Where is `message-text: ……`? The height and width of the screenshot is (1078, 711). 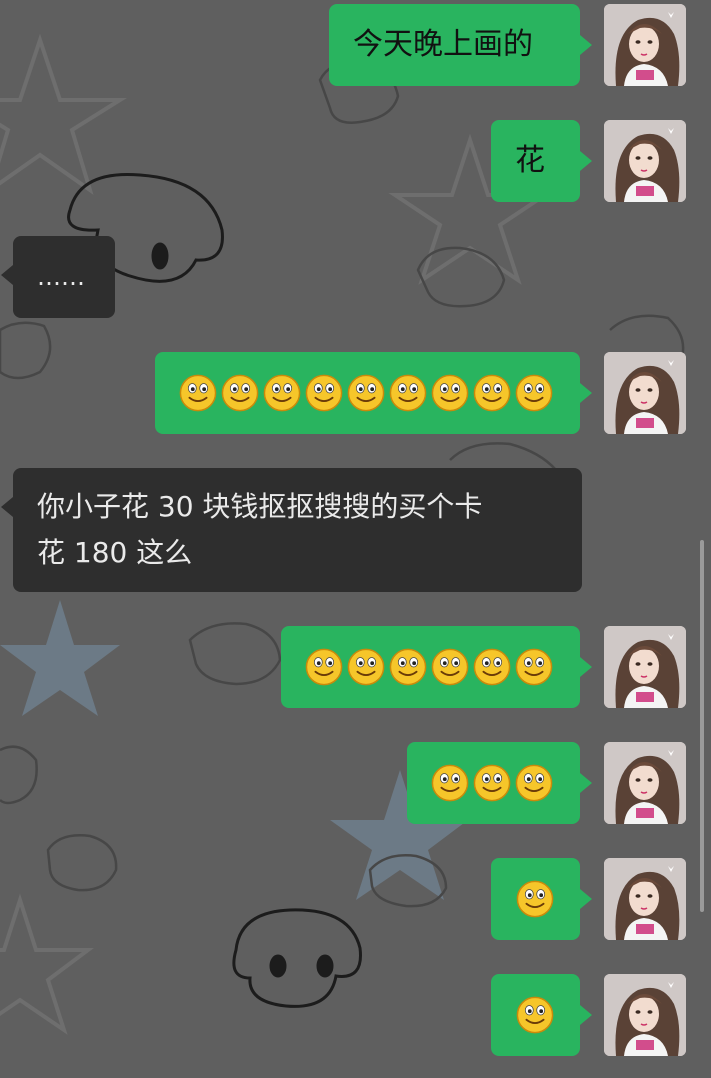 message-text: …… is located at coordinates (61, 277).